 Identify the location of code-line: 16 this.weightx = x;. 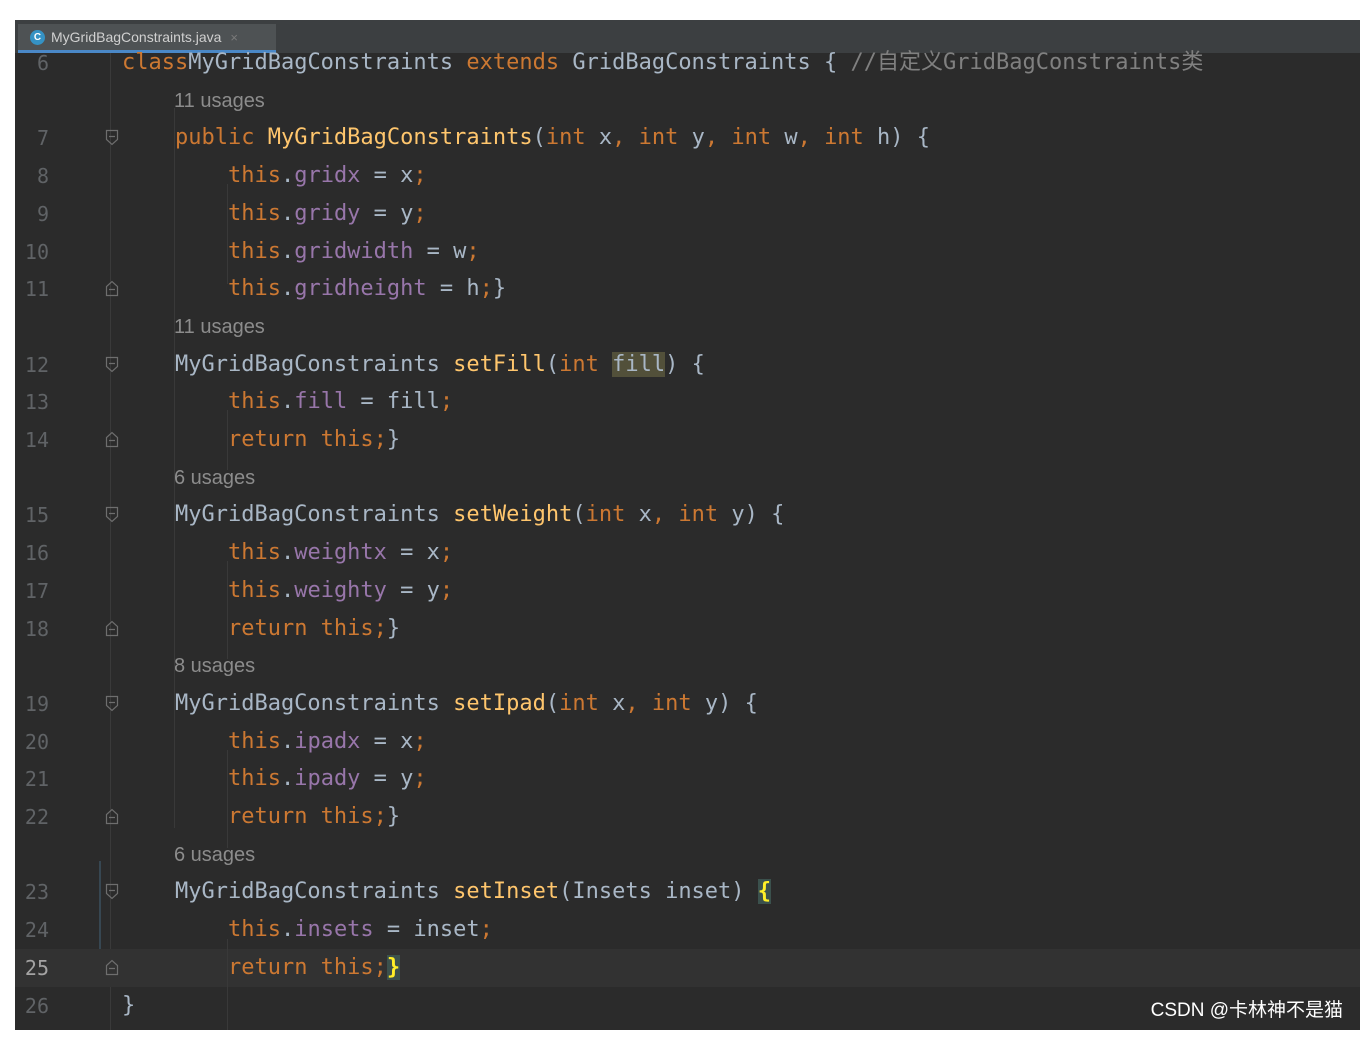
(687, 553).